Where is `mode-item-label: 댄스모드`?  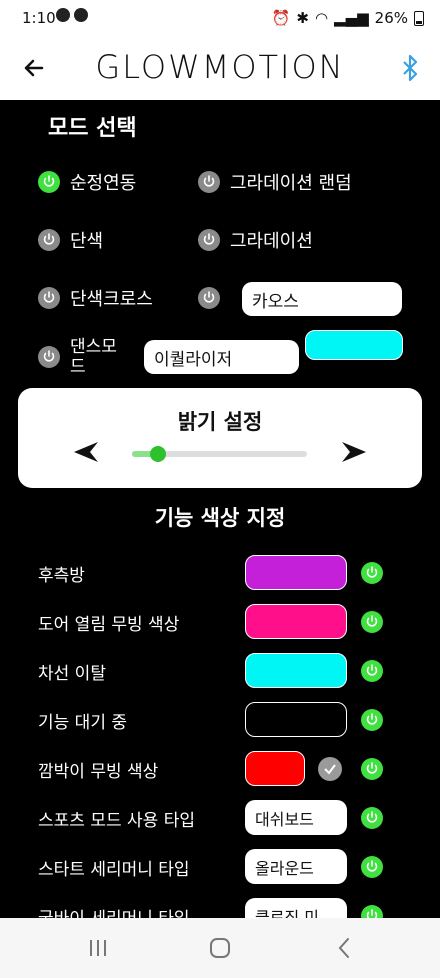 mode-item-label: 댄스모드 is located at coordinates (93, 357).